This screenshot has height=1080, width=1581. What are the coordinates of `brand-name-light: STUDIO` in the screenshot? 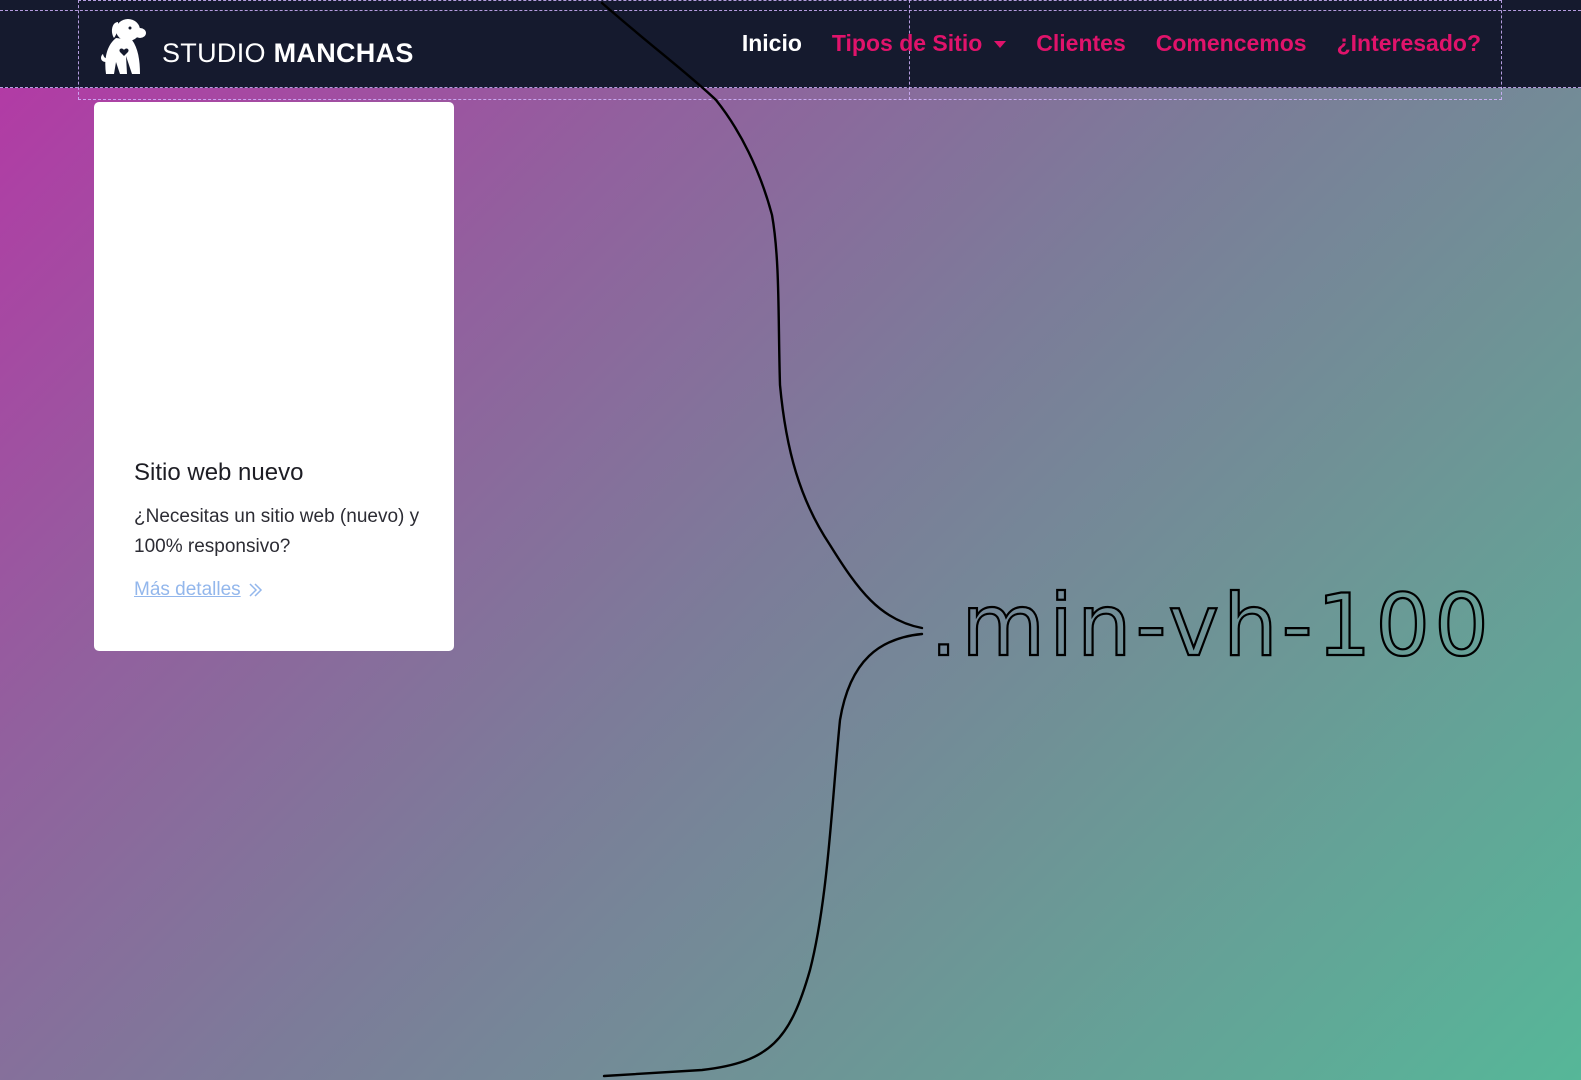 It's located at (214, 52).